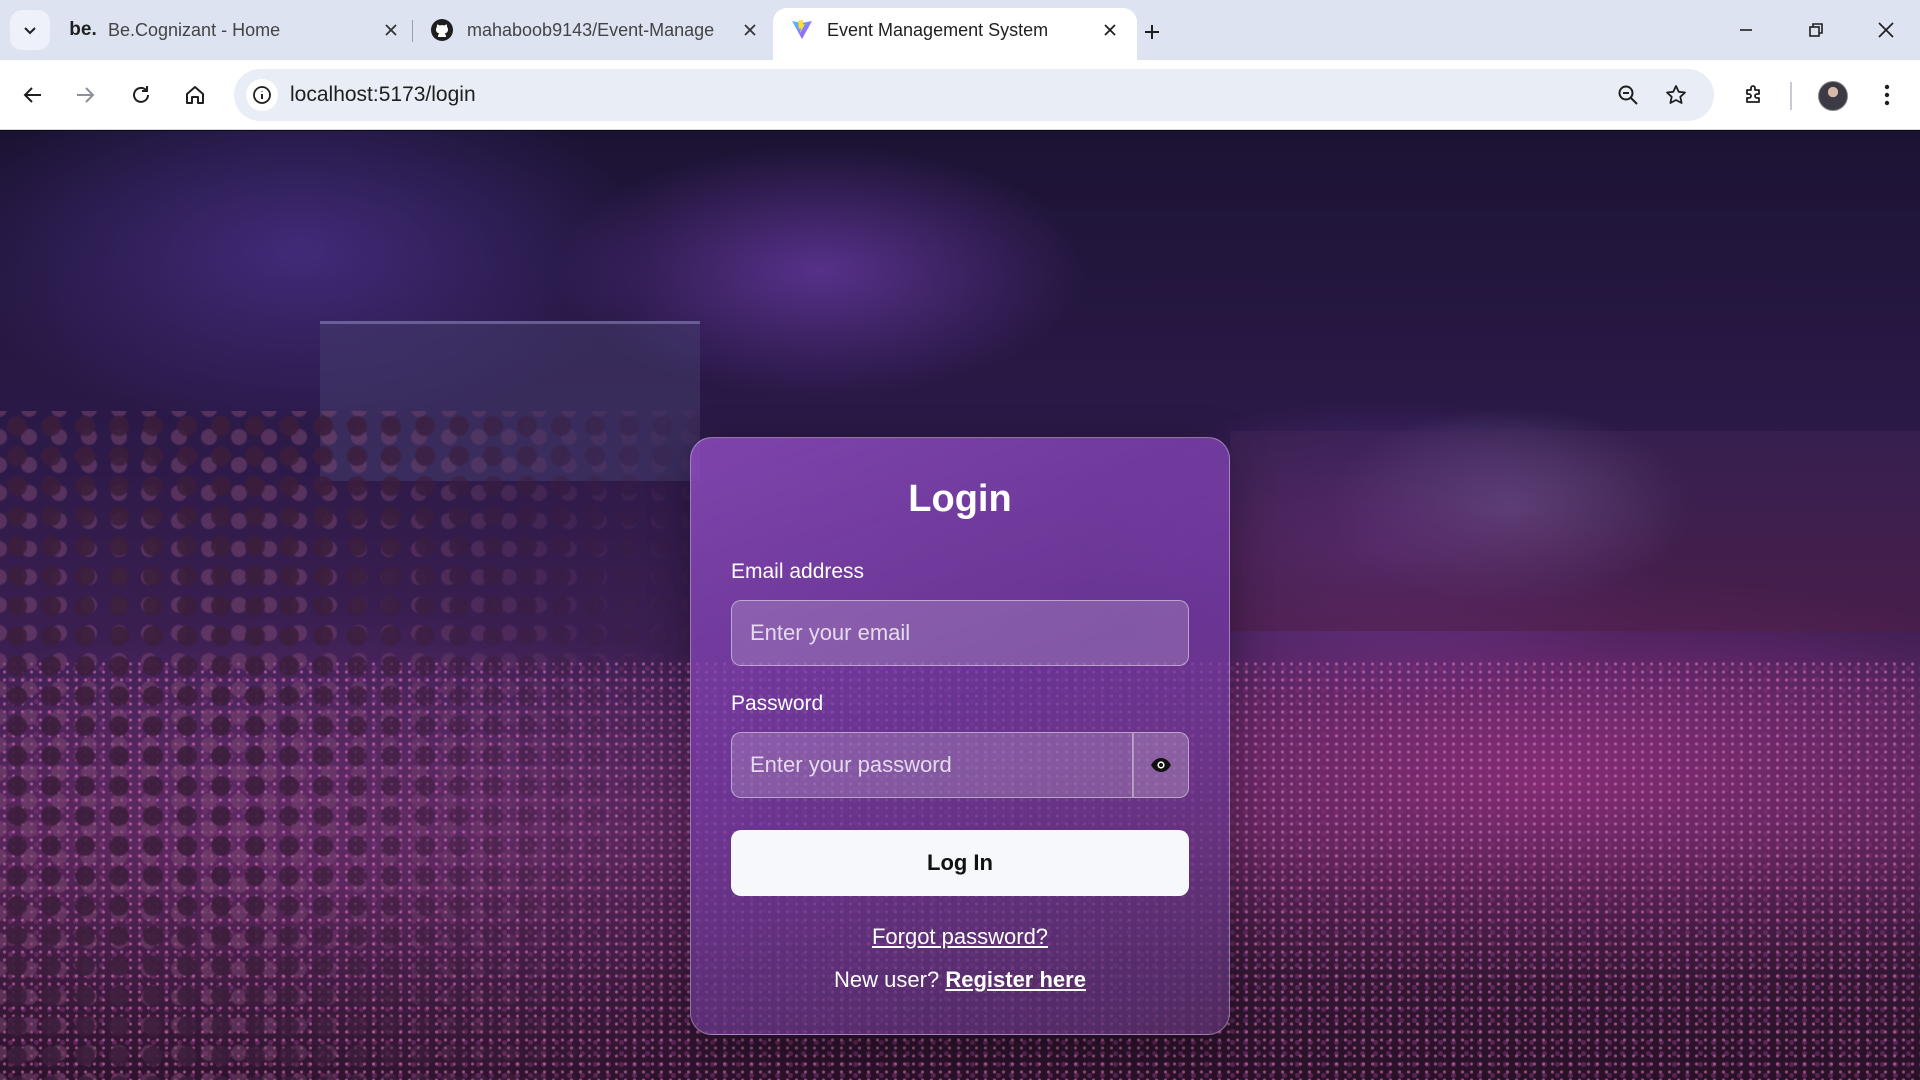 The width and height of the screenshot is (1920, 1080). I want to click on chevron-down-icon, so click(30, 31).